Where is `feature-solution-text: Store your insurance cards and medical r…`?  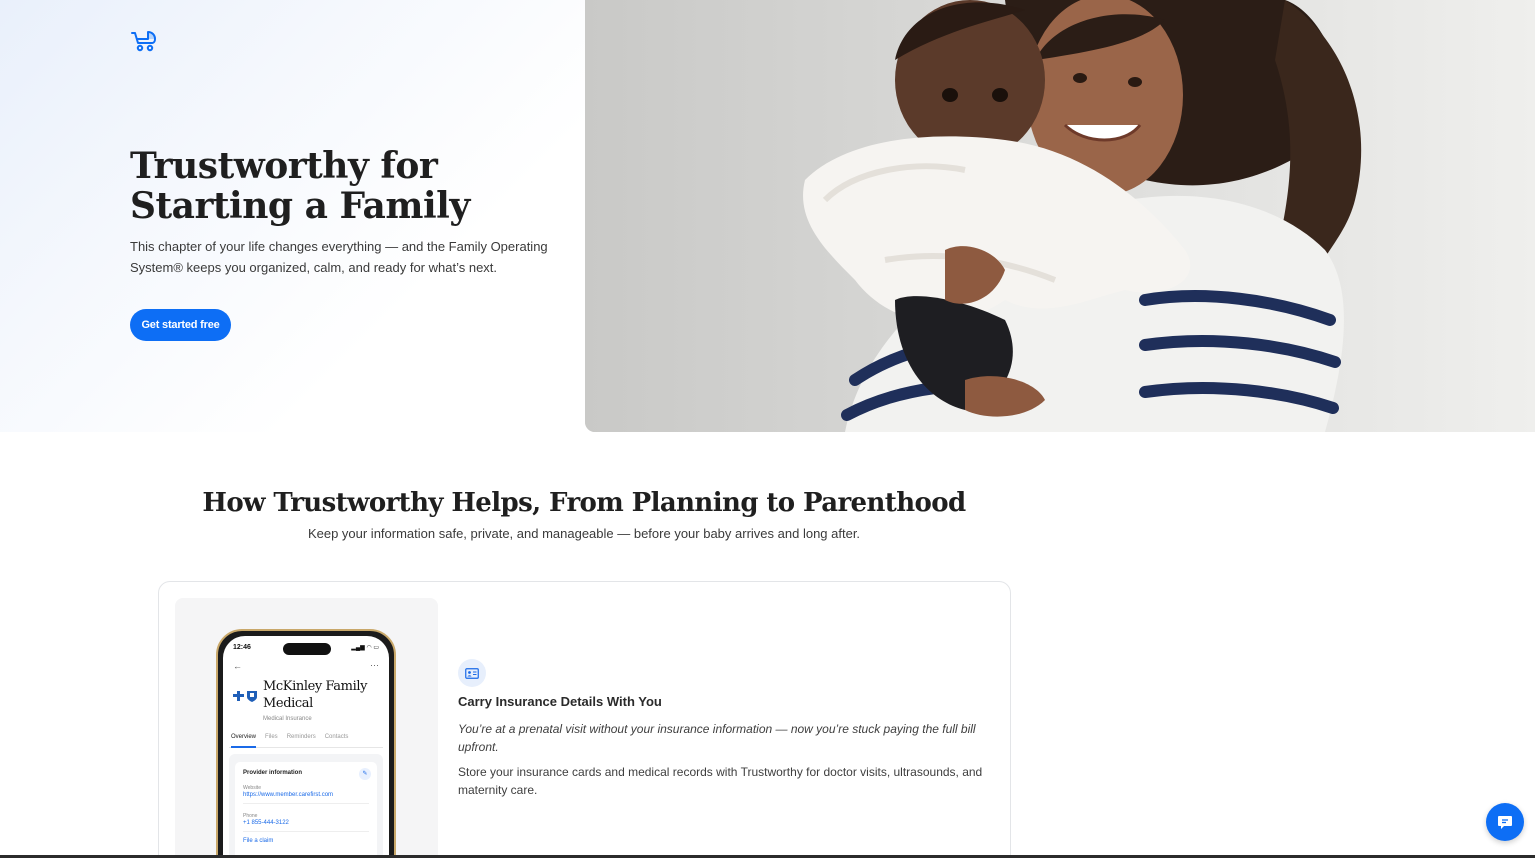 feature-solution-text: Store your insurance cards and medical r… is located at coordinates (720, 781).